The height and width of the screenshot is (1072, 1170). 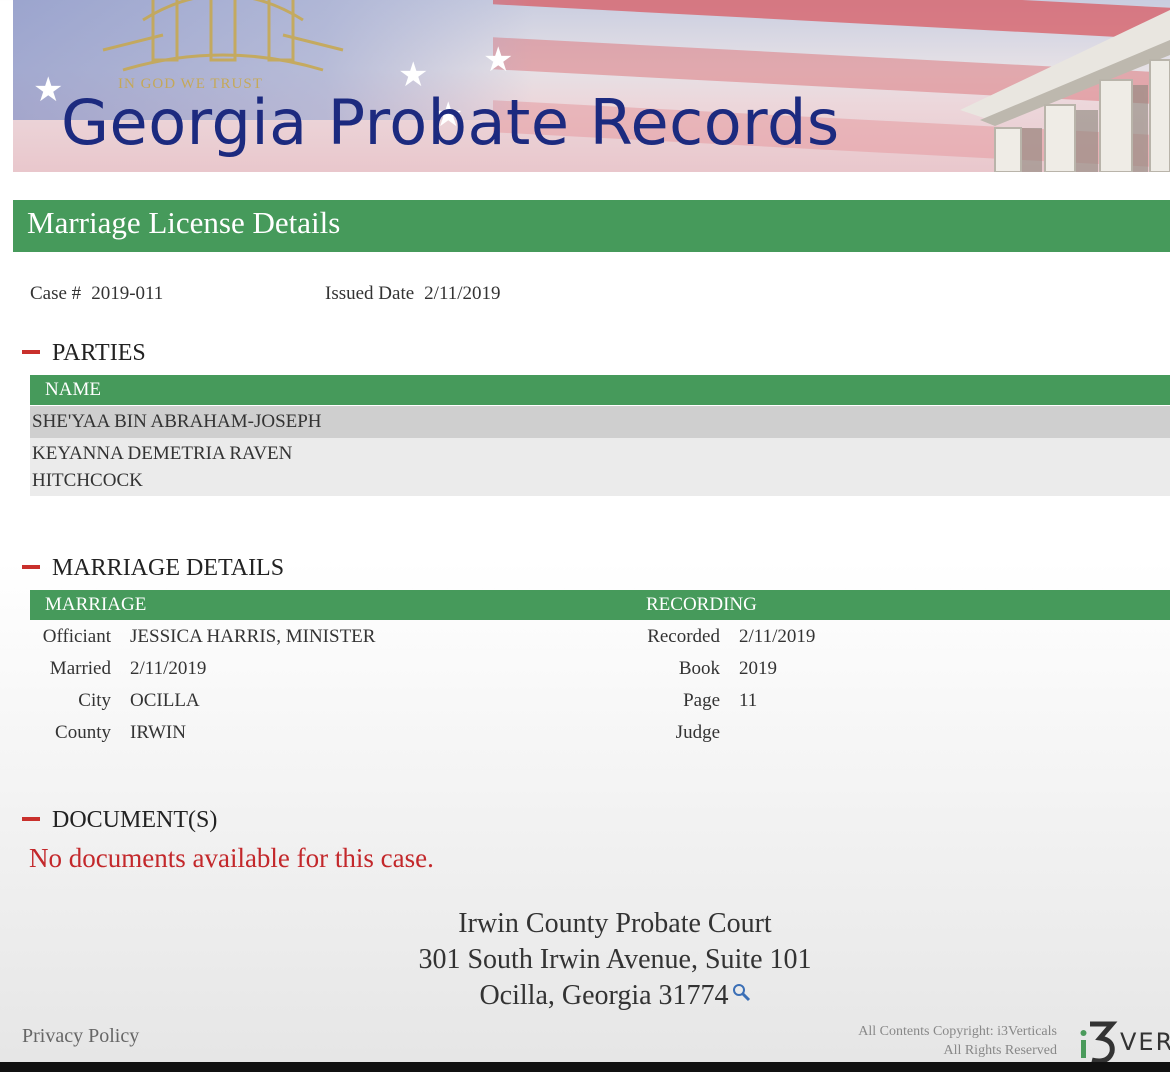 What do you see at coordinates (585, 1067) in the screenshot?
I see `bottom-edge` at bounding box center [585, 1067].